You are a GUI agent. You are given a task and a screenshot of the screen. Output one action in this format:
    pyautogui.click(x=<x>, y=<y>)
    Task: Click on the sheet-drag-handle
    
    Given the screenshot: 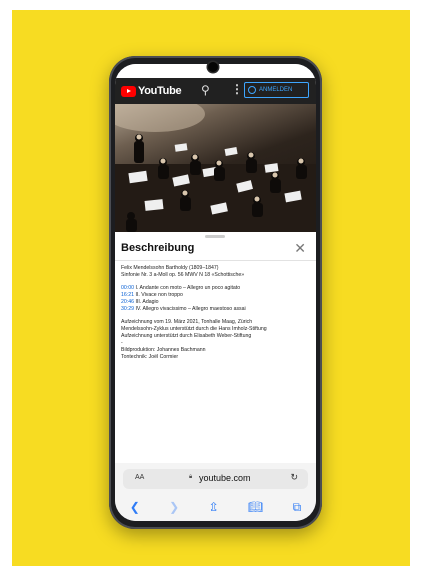 What is the action you would take?
    pyautogui.click(x=215, y=236)
    